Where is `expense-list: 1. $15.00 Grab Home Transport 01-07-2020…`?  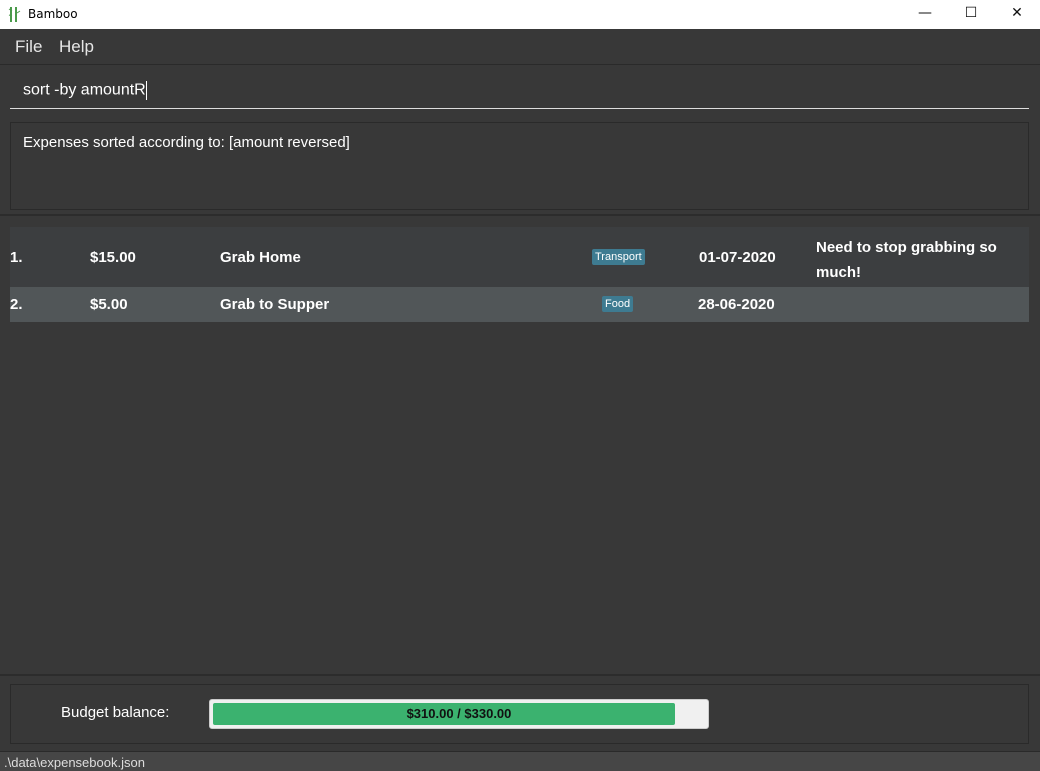
expense-list: 1. $15.00 Grab Home Transport 01-07-2020… is located at coordinates (519, 274).